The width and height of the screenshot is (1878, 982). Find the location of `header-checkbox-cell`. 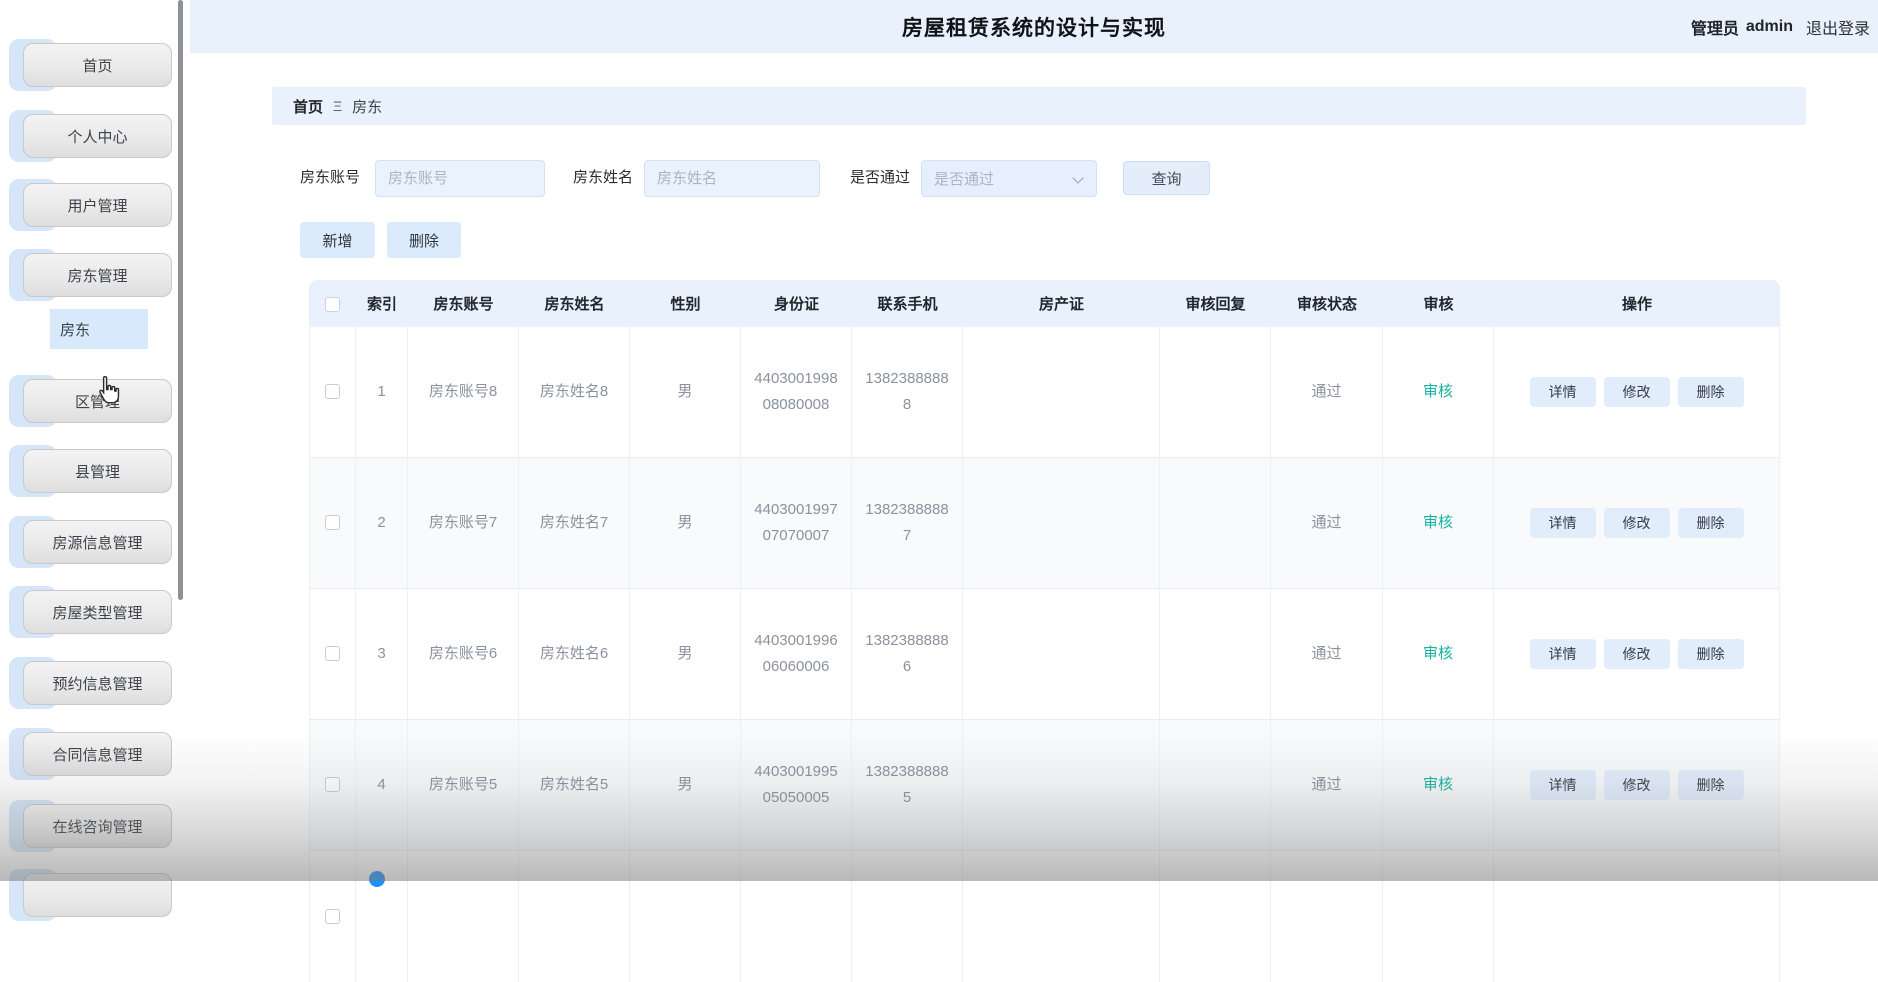

header-checkbox-cell is located at coordinates (332, 303).